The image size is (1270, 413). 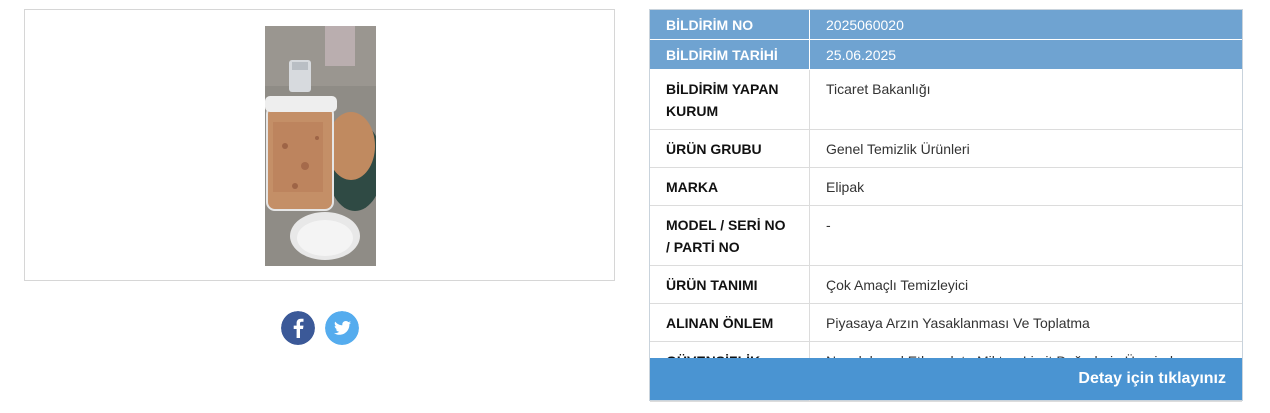 I want to click on row-bildirim-tarihi: BİLDİRİM TARİHİ 25.06.2025, so click(x=946, y=54).